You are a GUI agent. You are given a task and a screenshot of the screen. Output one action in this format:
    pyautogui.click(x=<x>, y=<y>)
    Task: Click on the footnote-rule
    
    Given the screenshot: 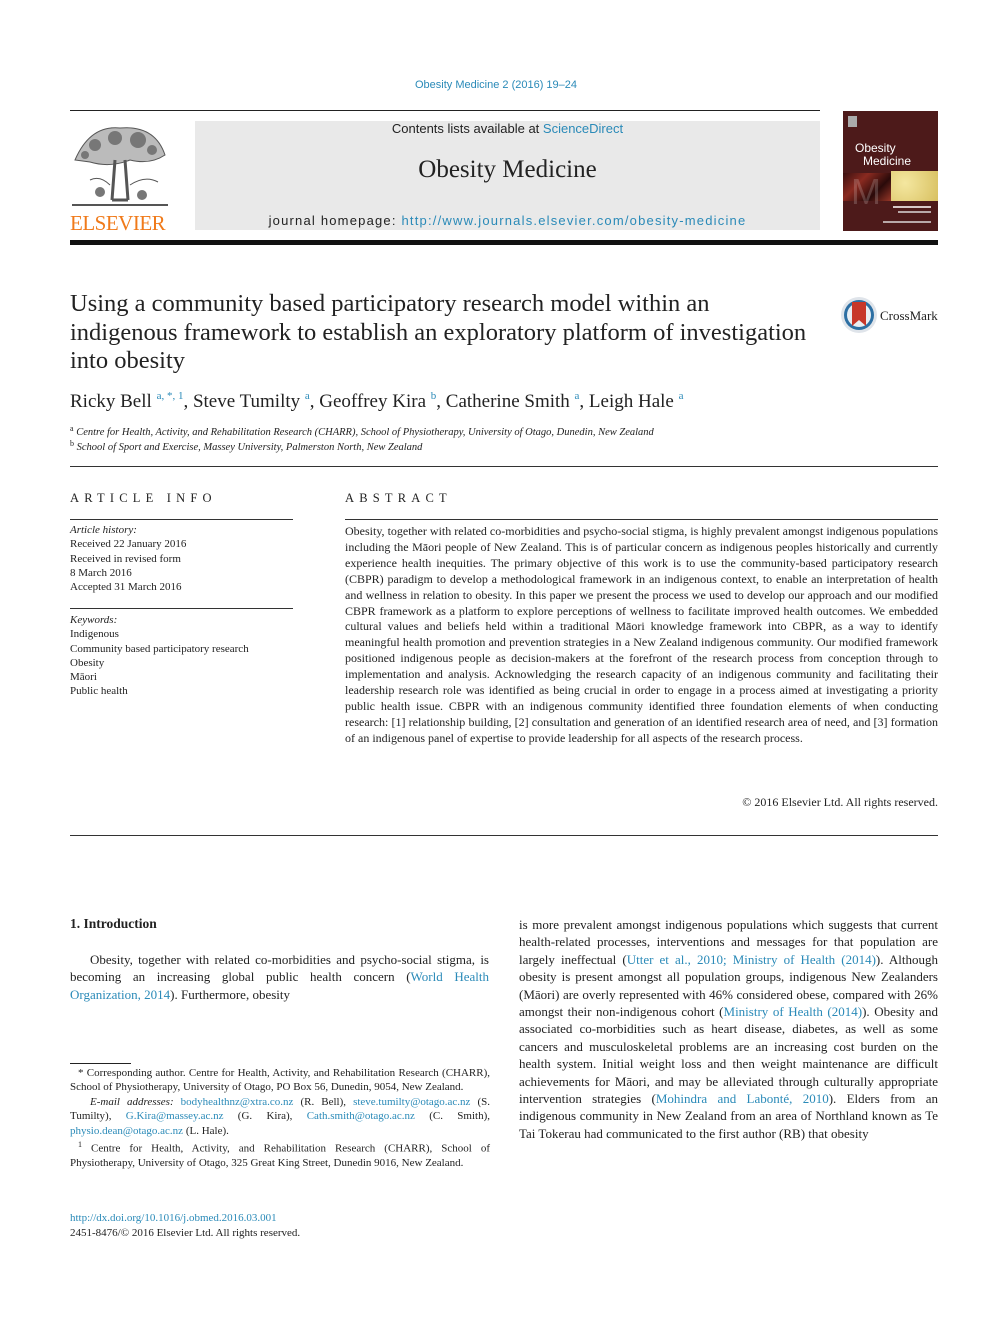 What is the action you would take?
    pyautogui.click(x=100, y=1063)
    